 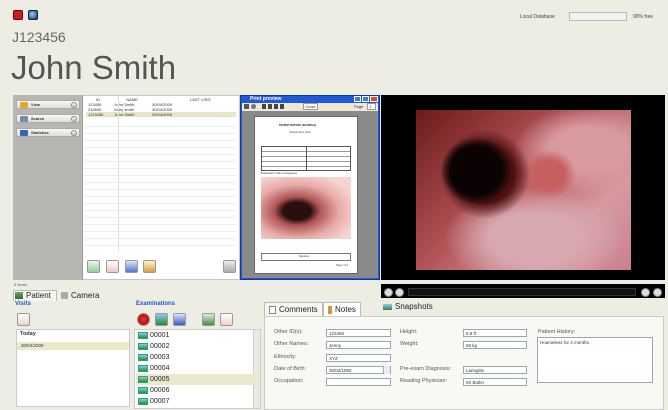 What do you see at coordinates (48, 118) in the screenshot?
I see `nav-search-button: Search ›` at bounding box center [48, 118].